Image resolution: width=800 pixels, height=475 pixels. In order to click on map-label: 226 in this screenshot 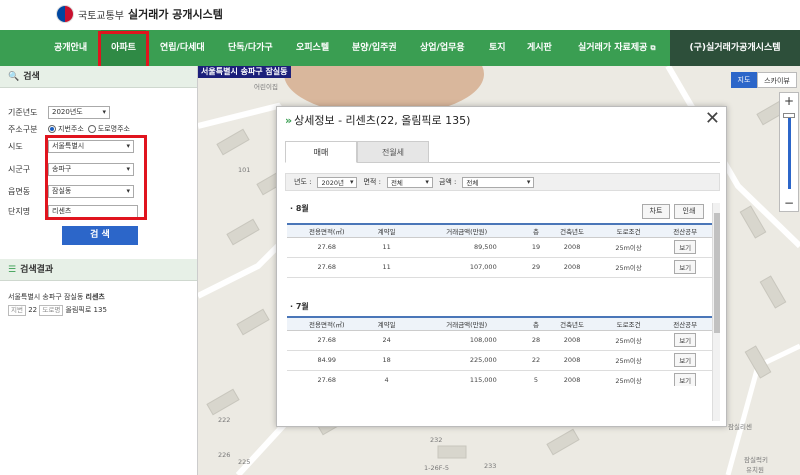, I will do `click(224, 455)`.